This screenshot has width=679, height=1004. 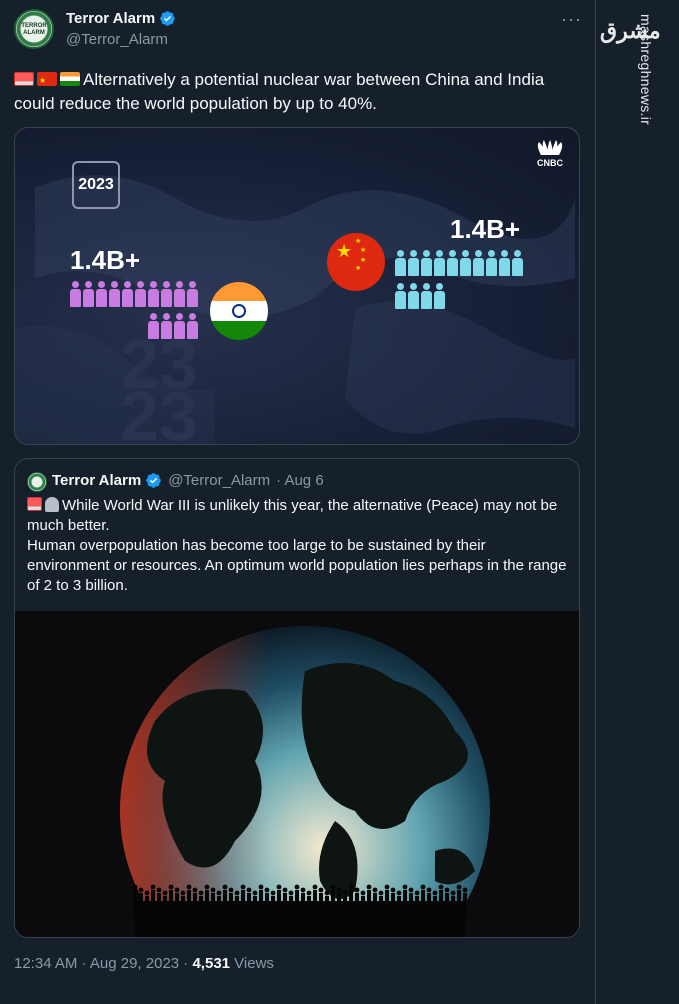 I want to click on cnbc-logo: CNBC, so click(x=550, y=154).